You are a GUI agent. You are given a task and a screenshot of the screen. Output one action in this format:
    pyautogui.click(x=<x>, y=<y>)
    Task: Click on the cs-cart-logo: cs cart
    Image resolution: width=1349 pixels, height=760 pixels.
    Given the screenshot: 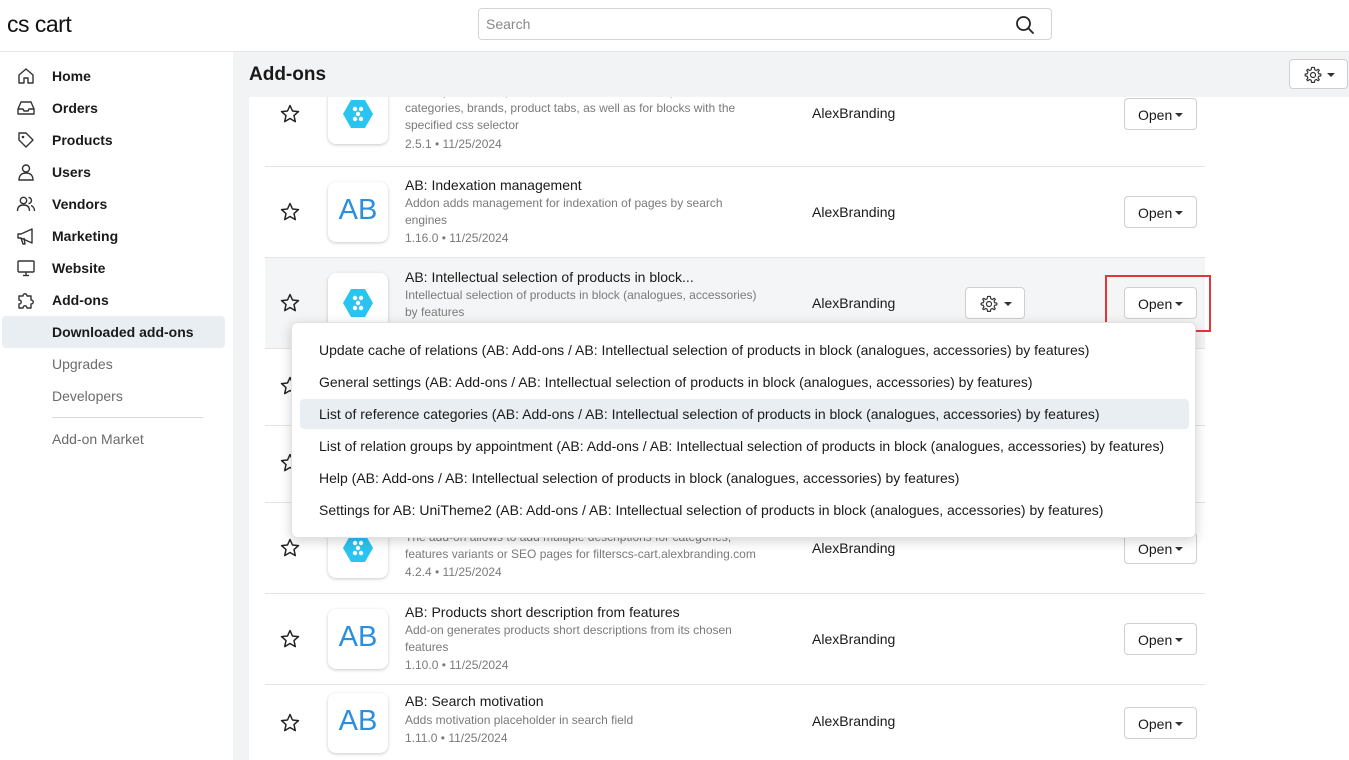 What is the action you would take?
    pyautogui.click(x=39, y=24)
    